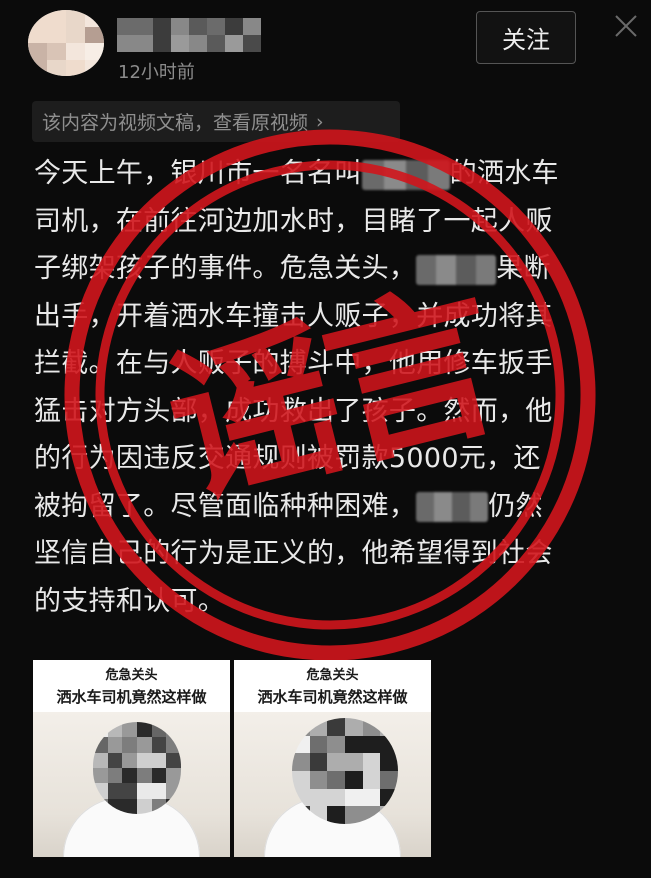 Image resolution: width=651 pixels, height=878 pixels. I want to click on article-line: 的行为因违反交通规则被罚款5000元，还, so click(334, 459).